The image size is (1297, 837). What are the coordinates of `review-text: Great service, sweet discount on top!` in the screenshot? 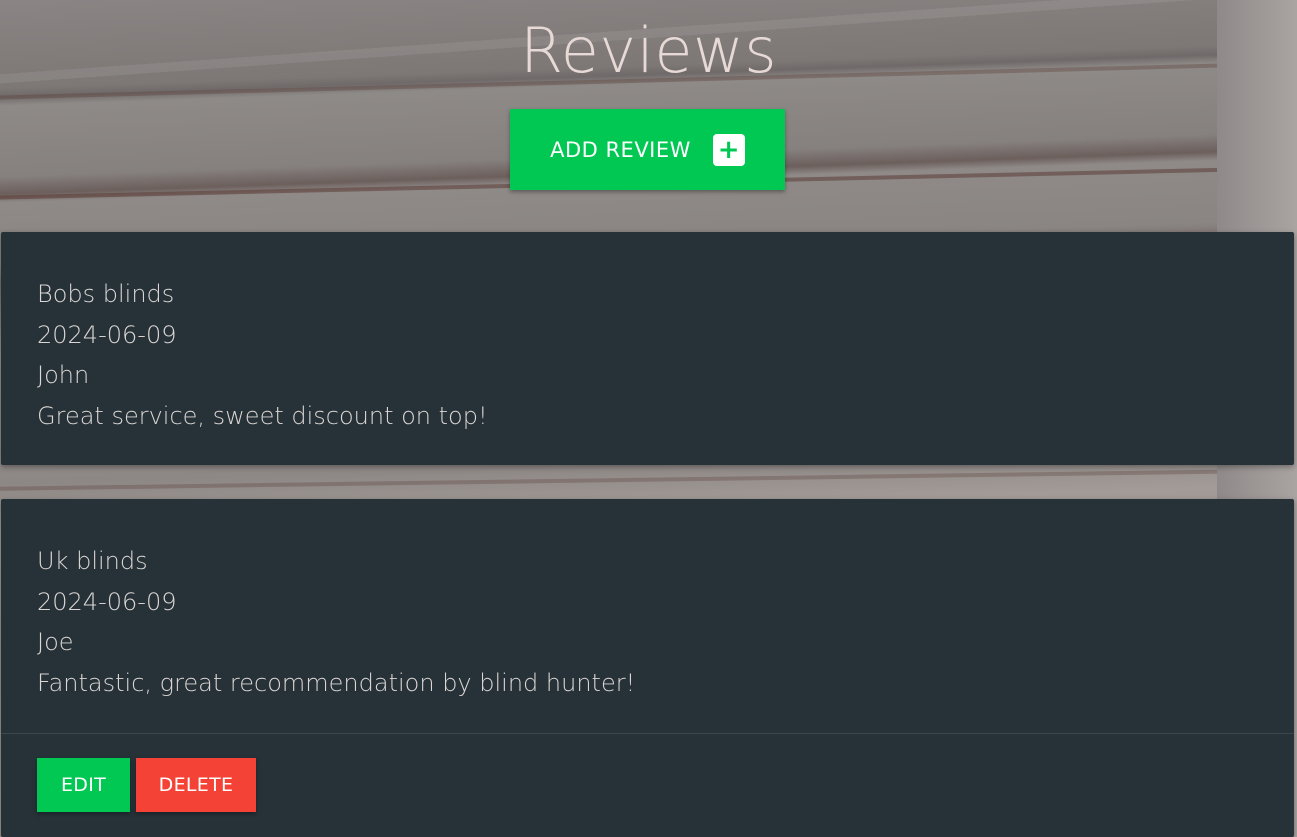 It's located at (262, 415).